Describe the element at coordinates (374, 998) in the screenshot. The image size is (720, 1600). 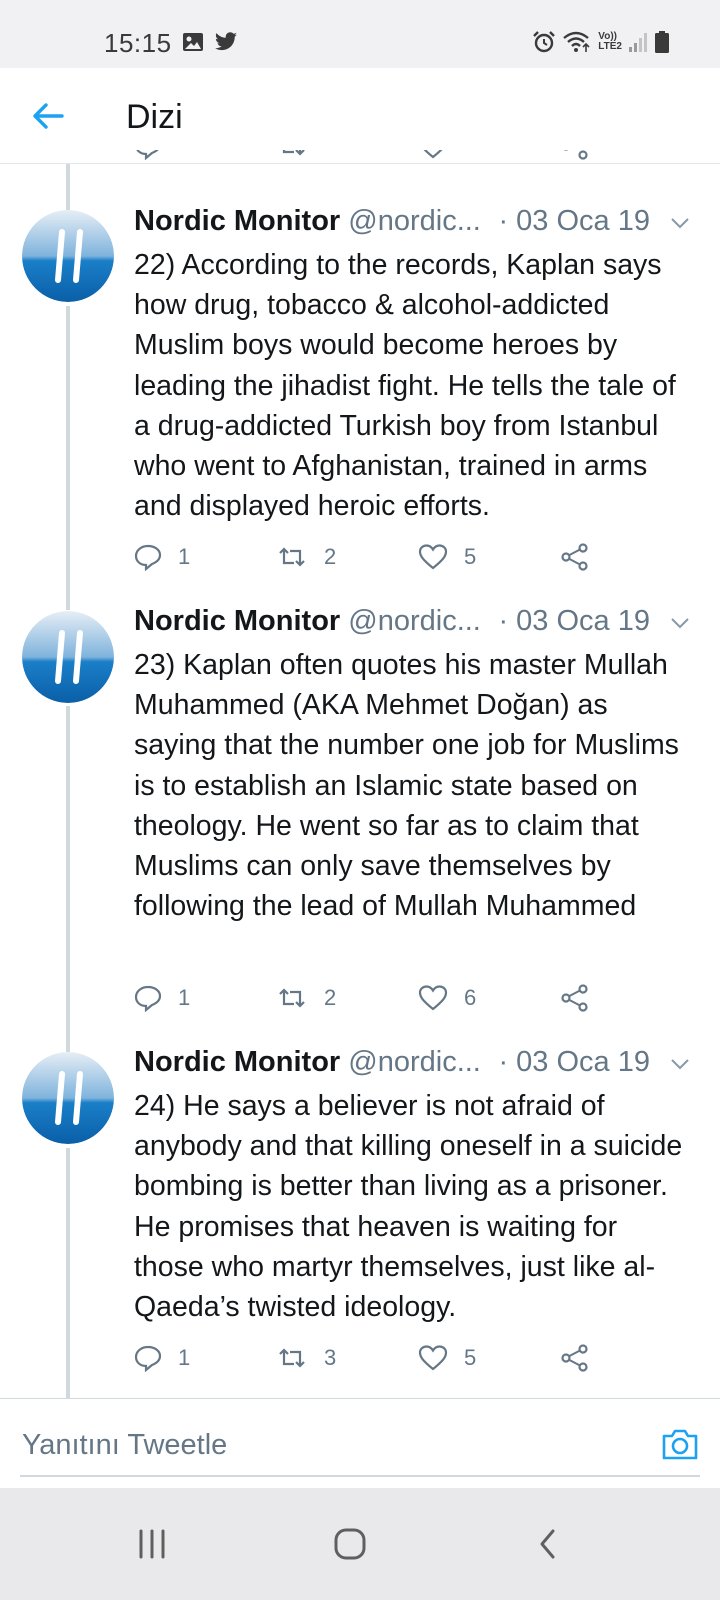
I see `tweet-actions: 1 2 6` at that location.